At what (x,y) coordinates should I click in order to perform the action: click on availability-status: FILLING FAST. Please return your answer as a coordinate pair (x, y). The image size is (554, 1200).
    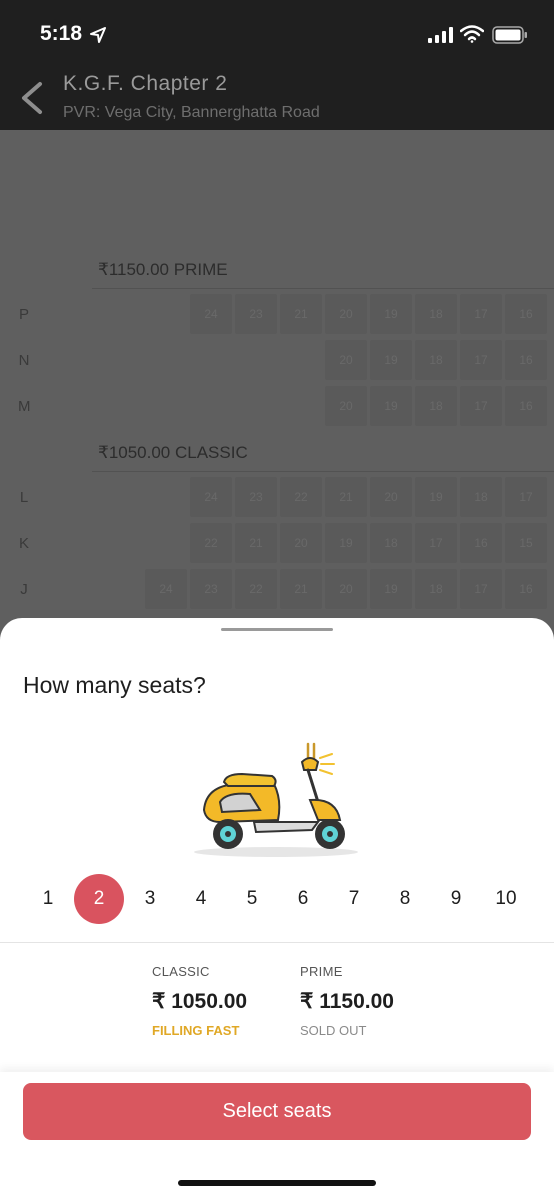
    Looking at the image, I should click on (196, 1030).